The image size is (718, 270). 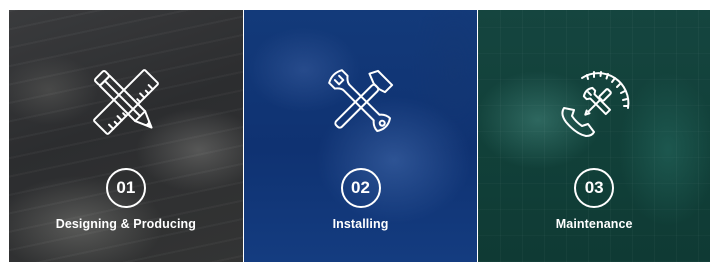 I want to click on service-title: Designing & Producing, so click(x=125, y=224).